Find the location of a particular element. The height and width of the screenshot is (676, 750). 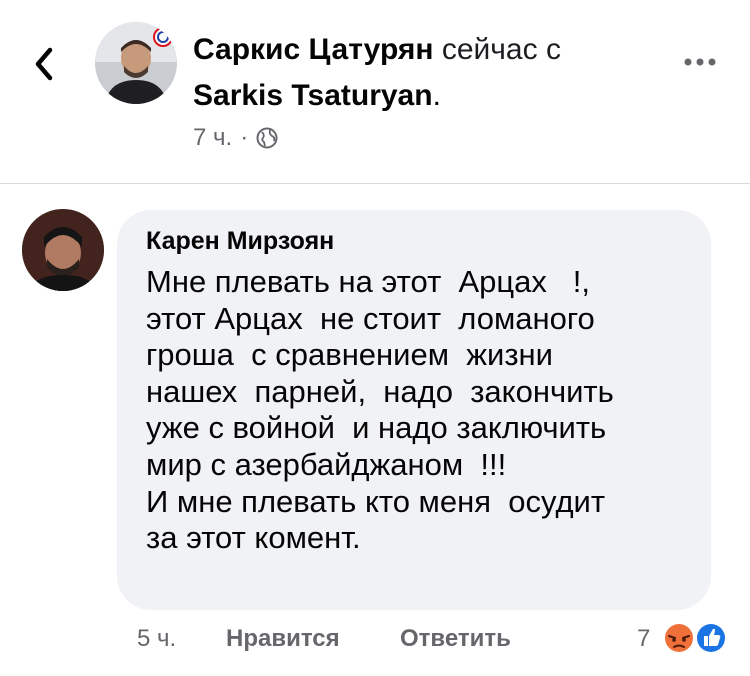

tagged-suffix: . is located at coordinates (436, 95).